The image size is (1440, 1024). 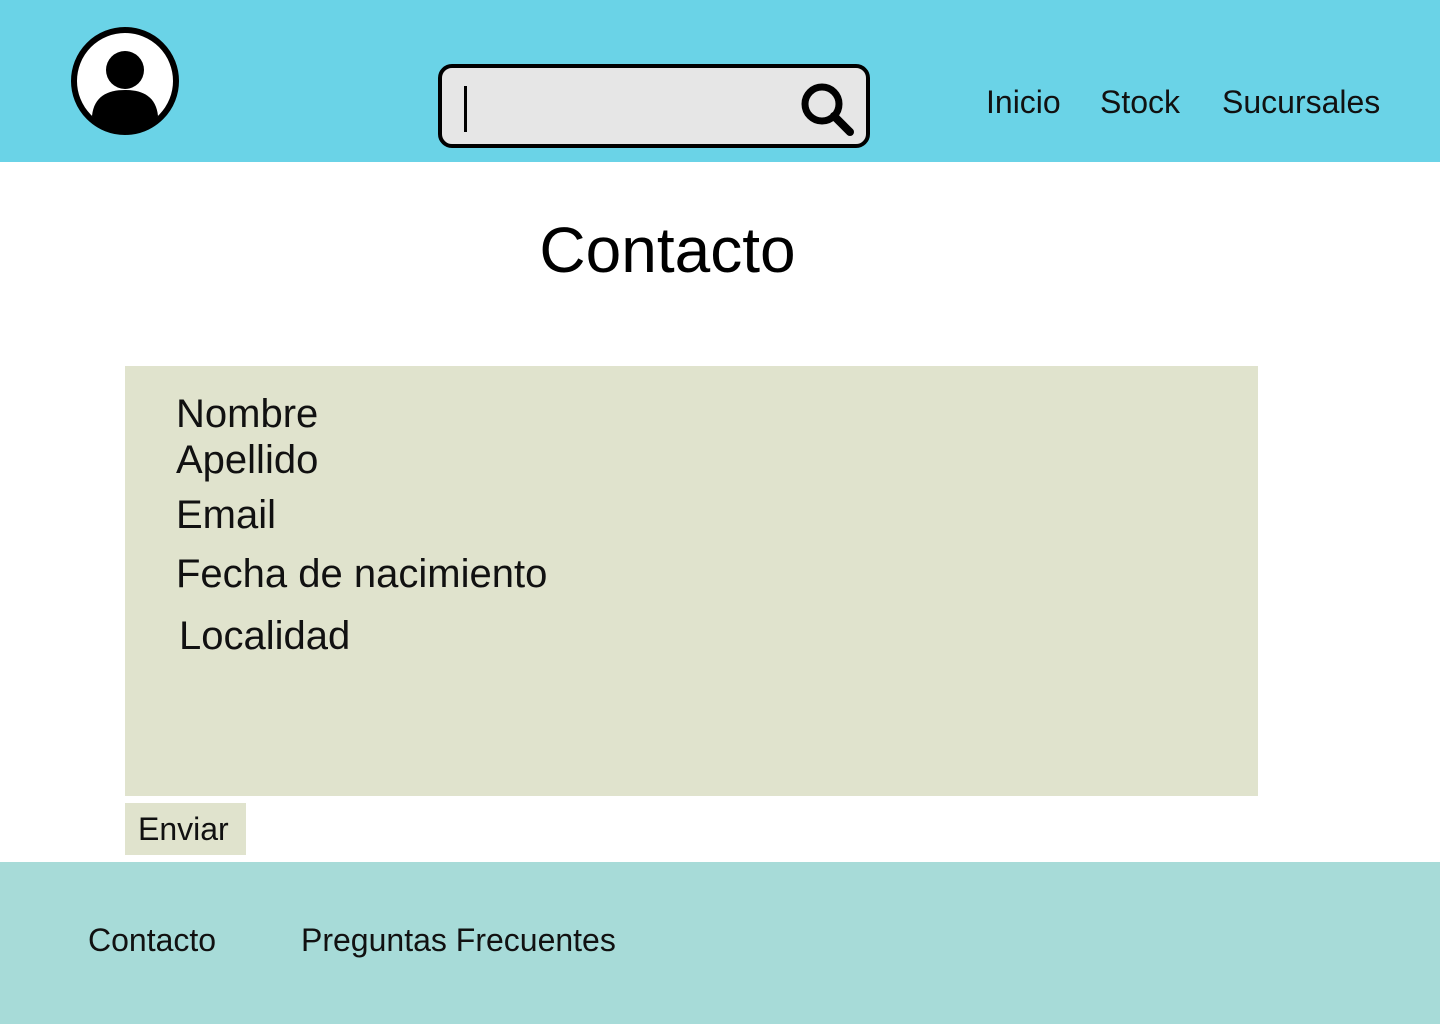 I want to click on field-label-fecha-nacimiento: Fecha de nacimiento, so click(x=361, y=574).